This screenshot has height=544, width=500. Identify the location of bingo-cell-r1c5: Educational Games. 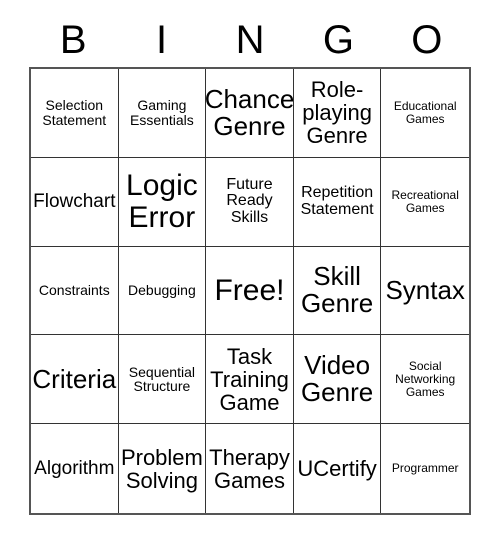
(425, 113).